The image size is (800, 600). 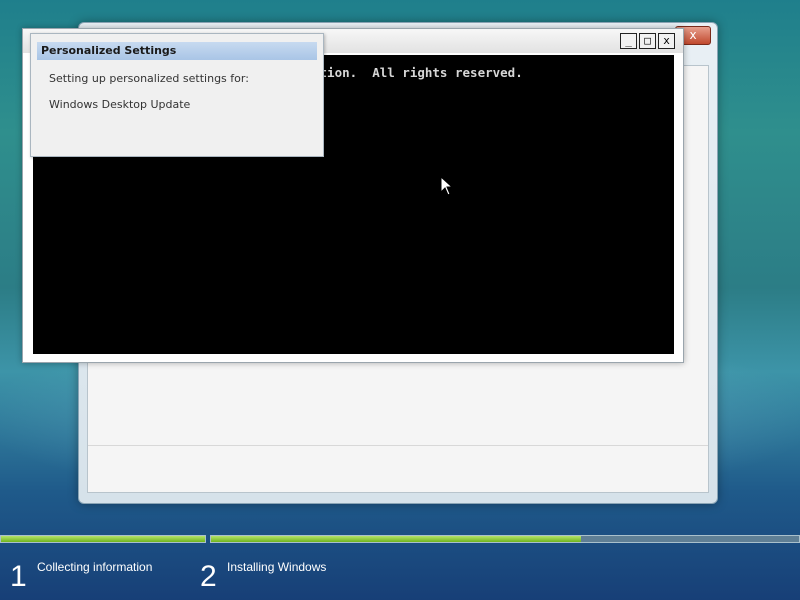 I want to click on minimize-button: _, so click(x=628, y=41).